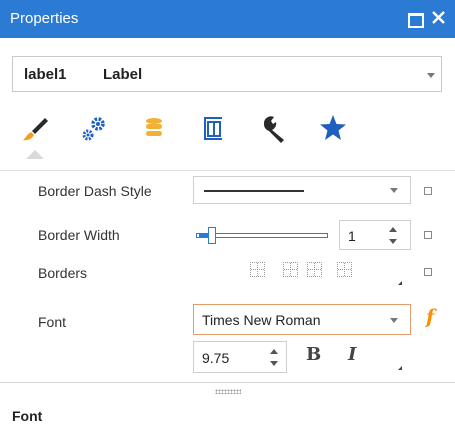 The image size is (455, 432). I want to click on tab-layout, so click(215, 132).